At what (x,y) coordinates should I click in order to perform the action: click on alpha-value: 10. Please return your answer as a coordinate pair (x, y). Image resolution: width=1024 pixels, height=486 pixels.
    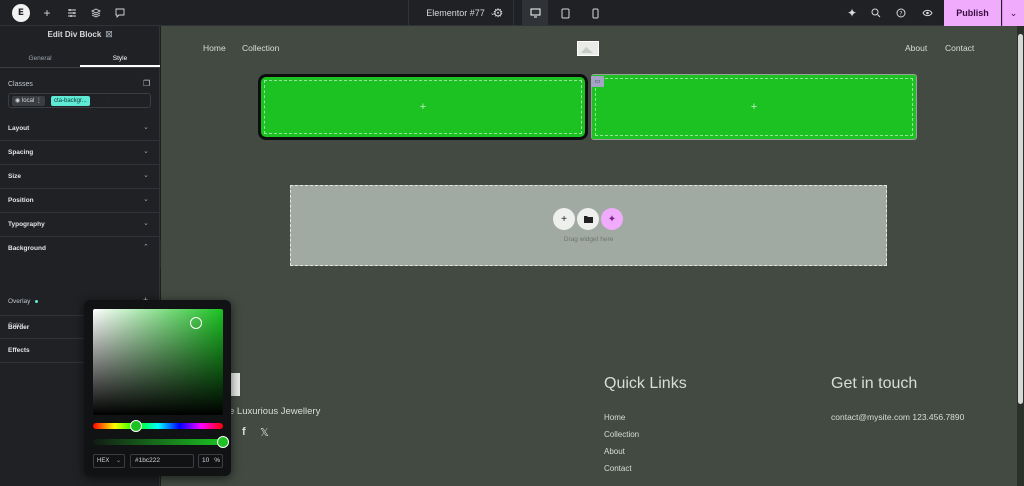
    Looking at the image, I should click on (206, 460).